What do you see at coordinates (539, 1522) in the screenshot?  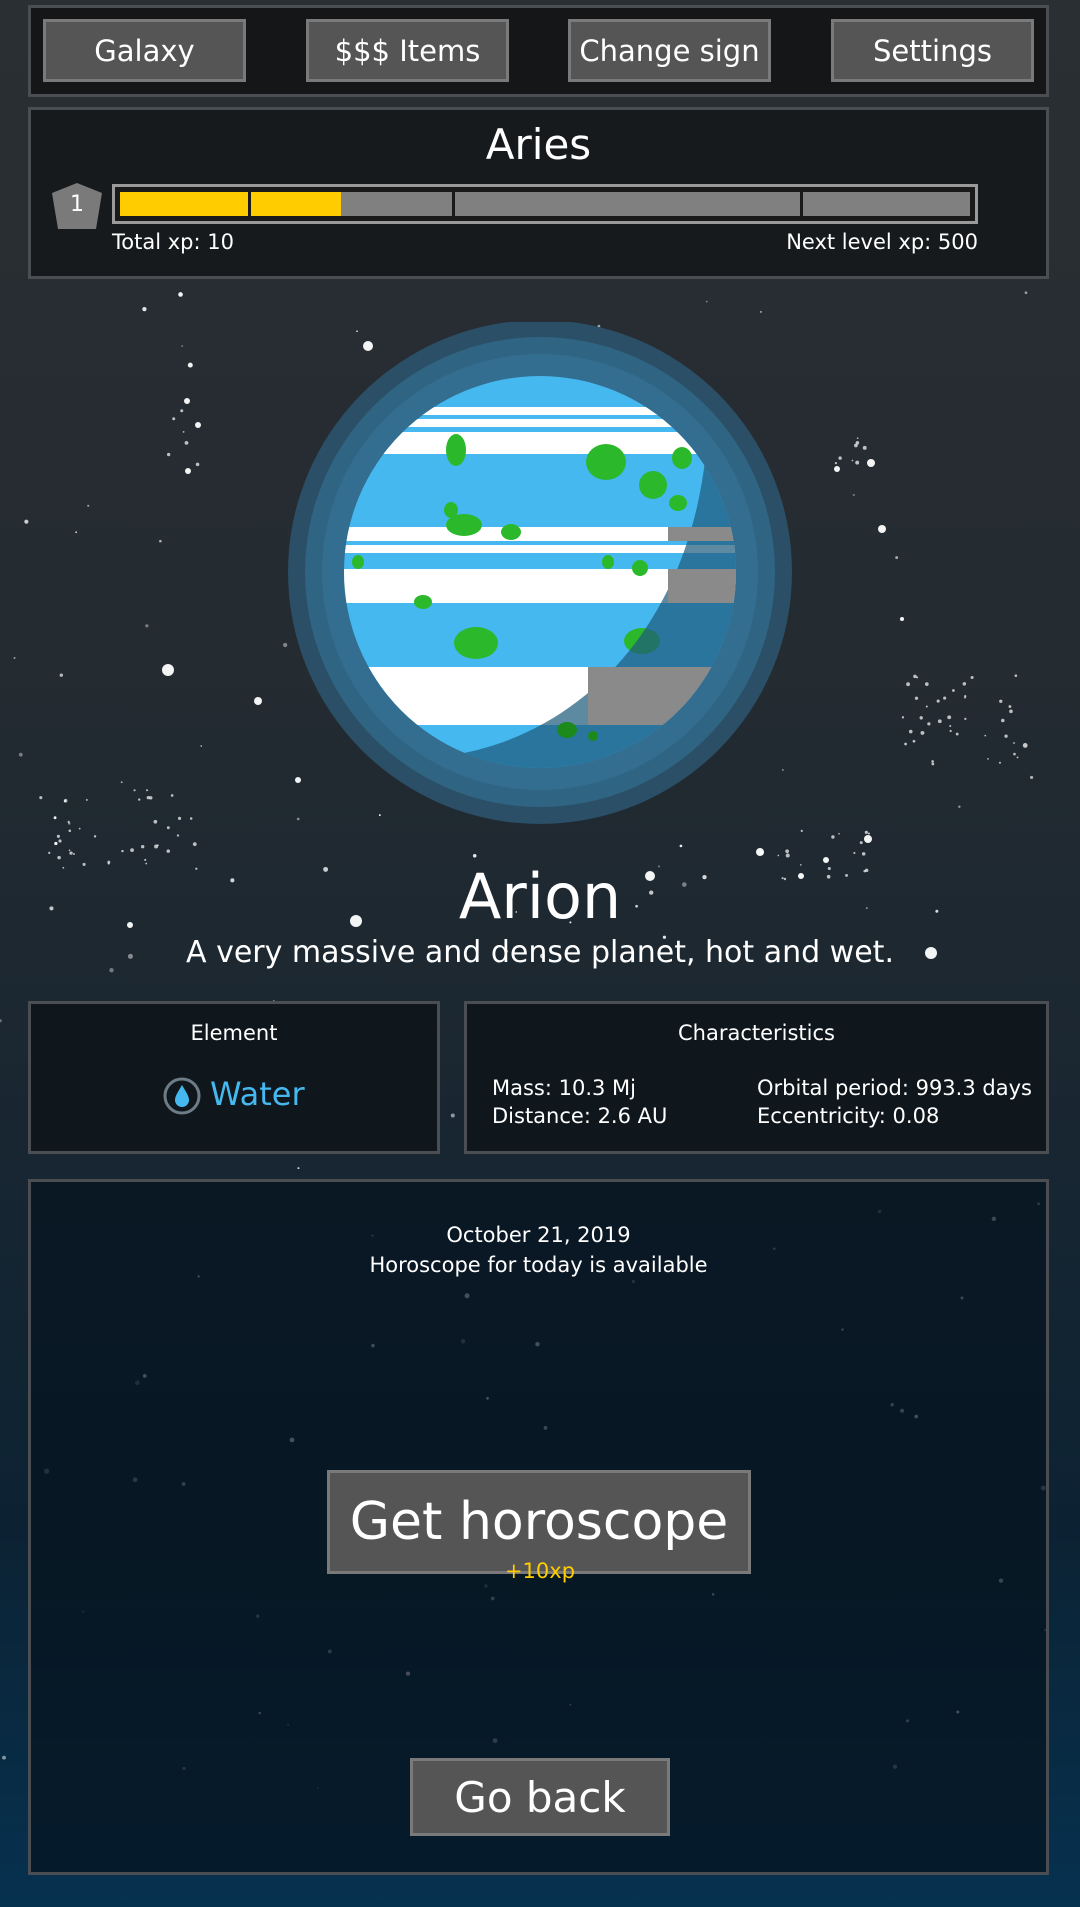 I see `get-horoscope-button-label: Get horoscope` at bounding box center [539, 1522].